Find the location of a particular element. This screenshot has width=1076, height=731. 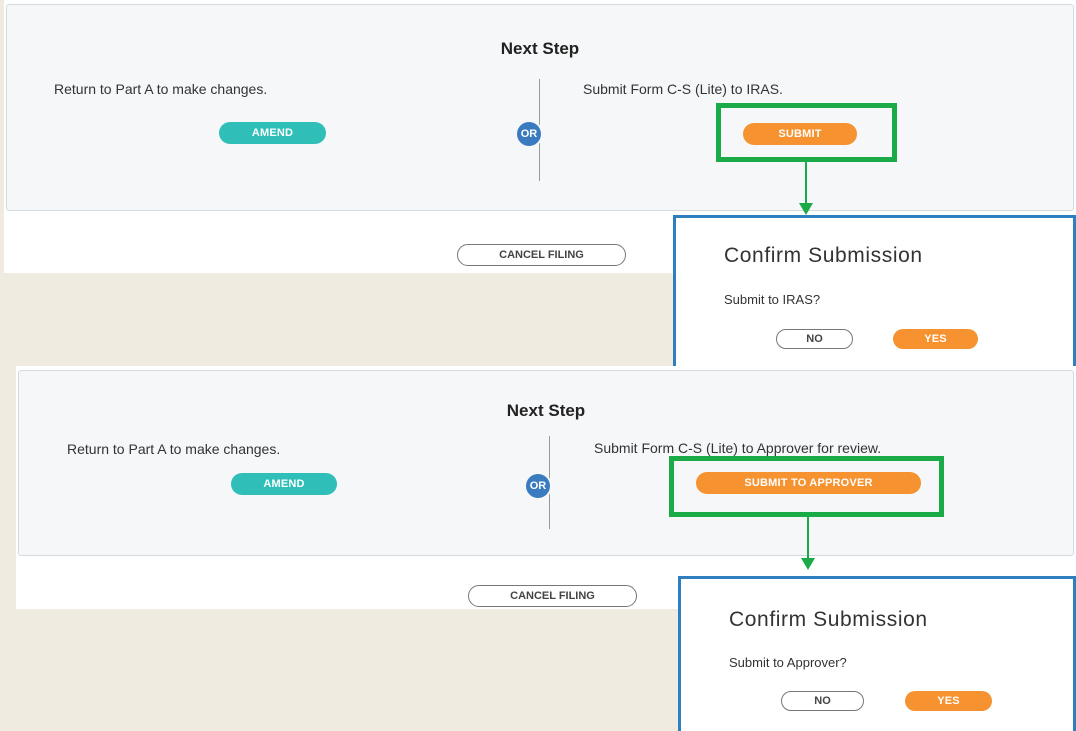

bottom-dialog-title: Confirm Submission is located at coordinates (828, 619).